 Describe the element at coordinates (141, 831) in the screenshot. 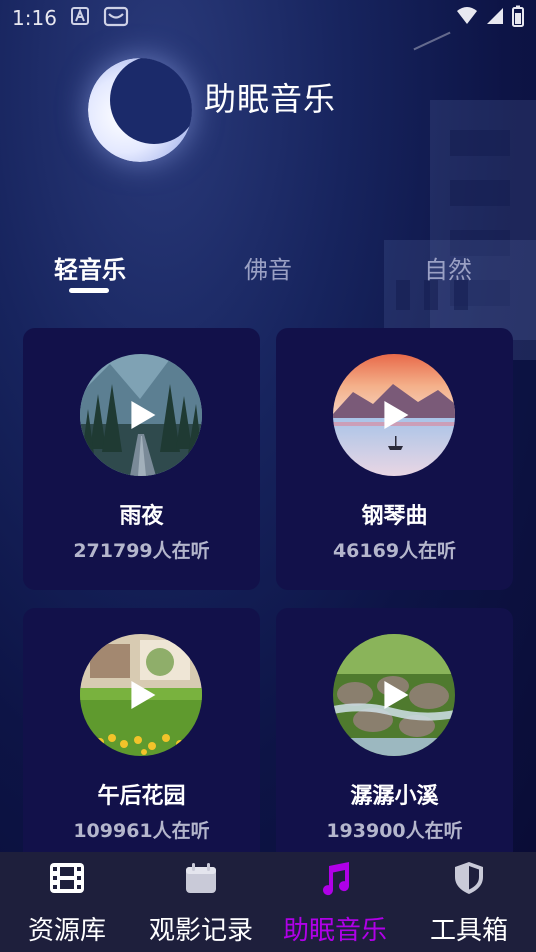

I see `listener-count: 109961人在听` at that location.